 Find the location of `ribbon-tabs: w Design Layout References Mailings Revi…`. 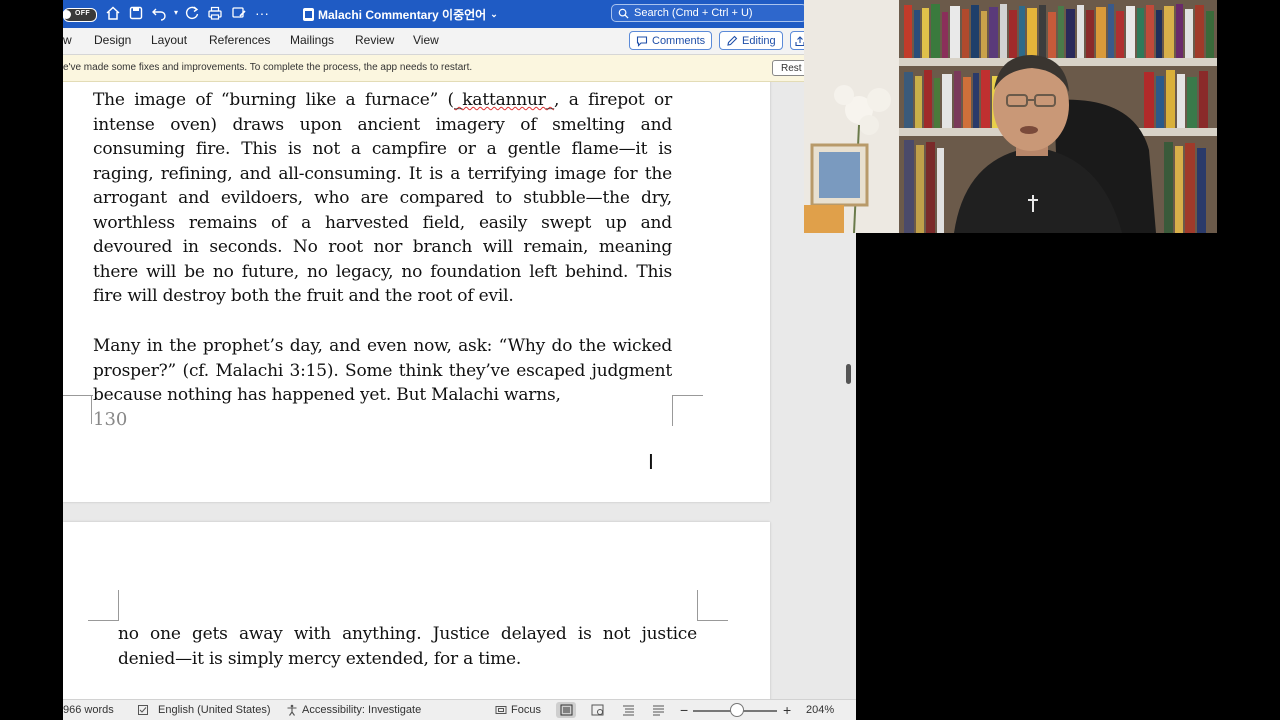

ribbon-tabs: w Design Layout References Mailings Revi… is located at coordinates (459, 41).